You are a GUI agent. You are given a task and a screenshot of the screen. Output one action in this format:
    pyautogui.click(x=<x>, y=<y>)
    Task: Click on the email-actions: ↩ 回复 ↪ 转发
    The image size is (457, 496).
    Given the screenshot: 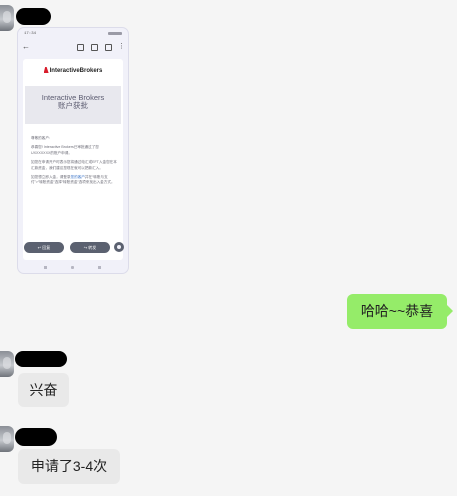 What is the action you would take?
    pyautogui.click(x=74, y=249)
    